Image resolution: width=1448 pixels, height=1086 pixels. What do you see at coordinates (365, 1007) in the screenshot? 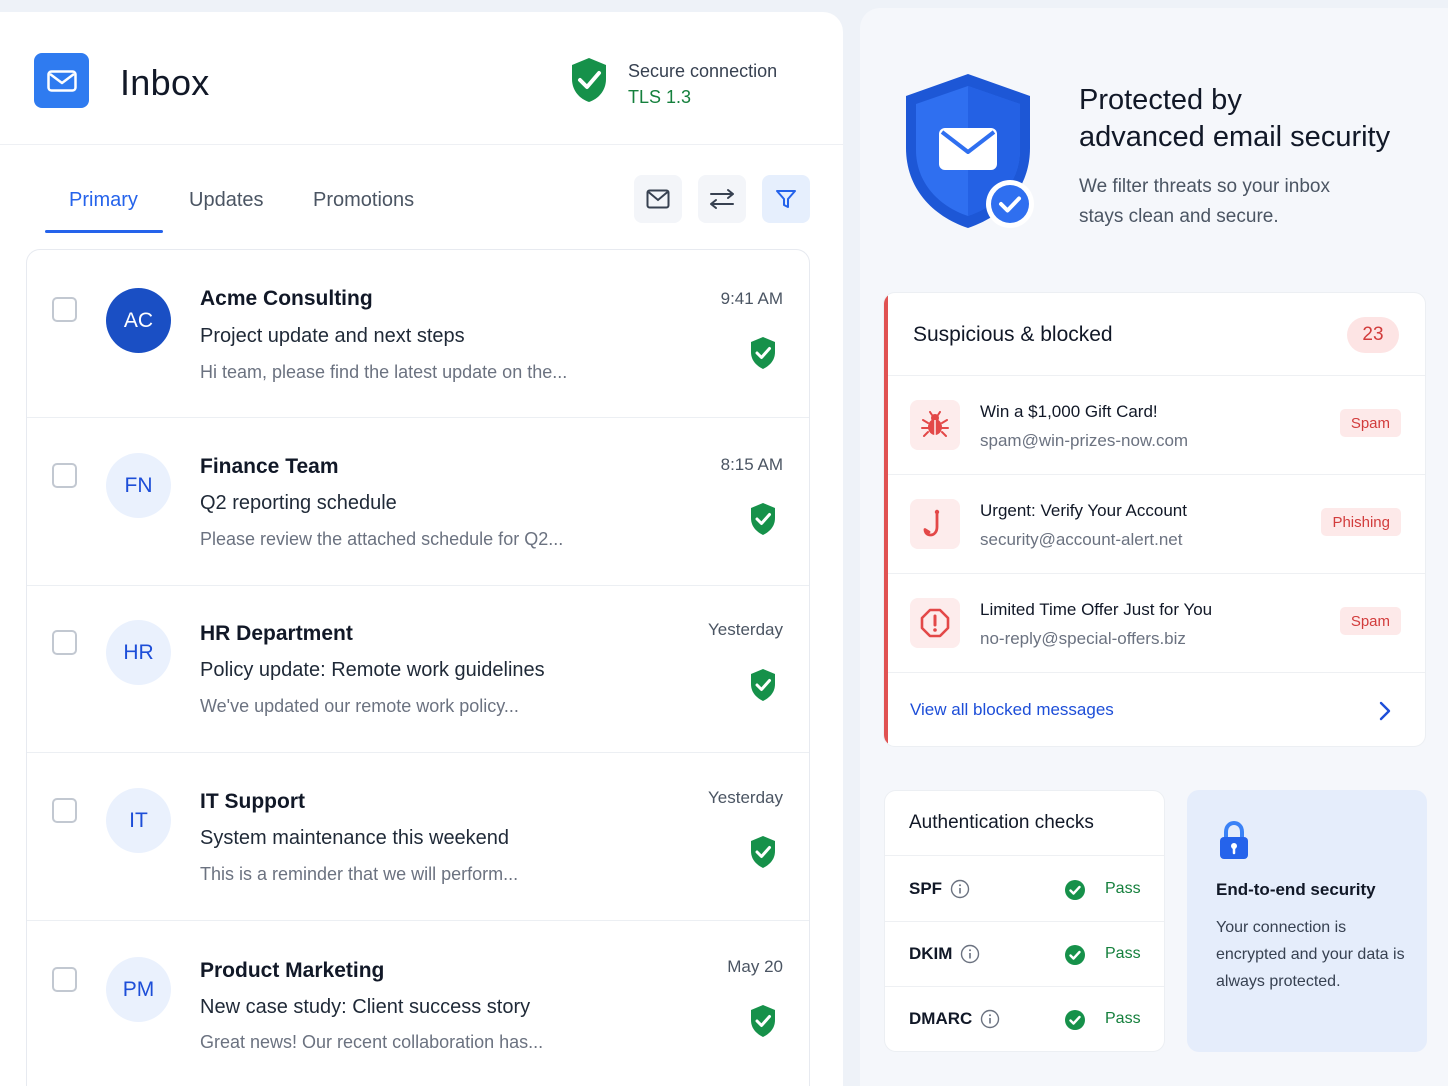
I see `email-subject: New case study: Client success story` at bounding box center [365, 1007].